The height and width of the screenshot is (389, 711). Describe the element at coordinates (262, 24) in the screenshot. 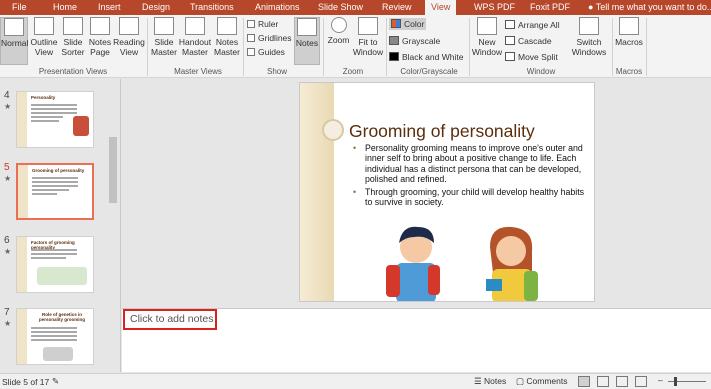

I see `ruler-checkbox: Ruler` at that location.